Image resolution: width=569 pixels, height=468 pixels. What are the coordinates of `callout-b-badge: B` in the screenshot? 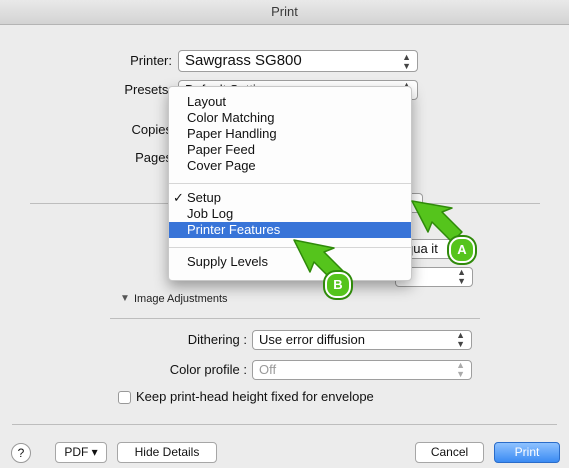 It's located at (338, 285).